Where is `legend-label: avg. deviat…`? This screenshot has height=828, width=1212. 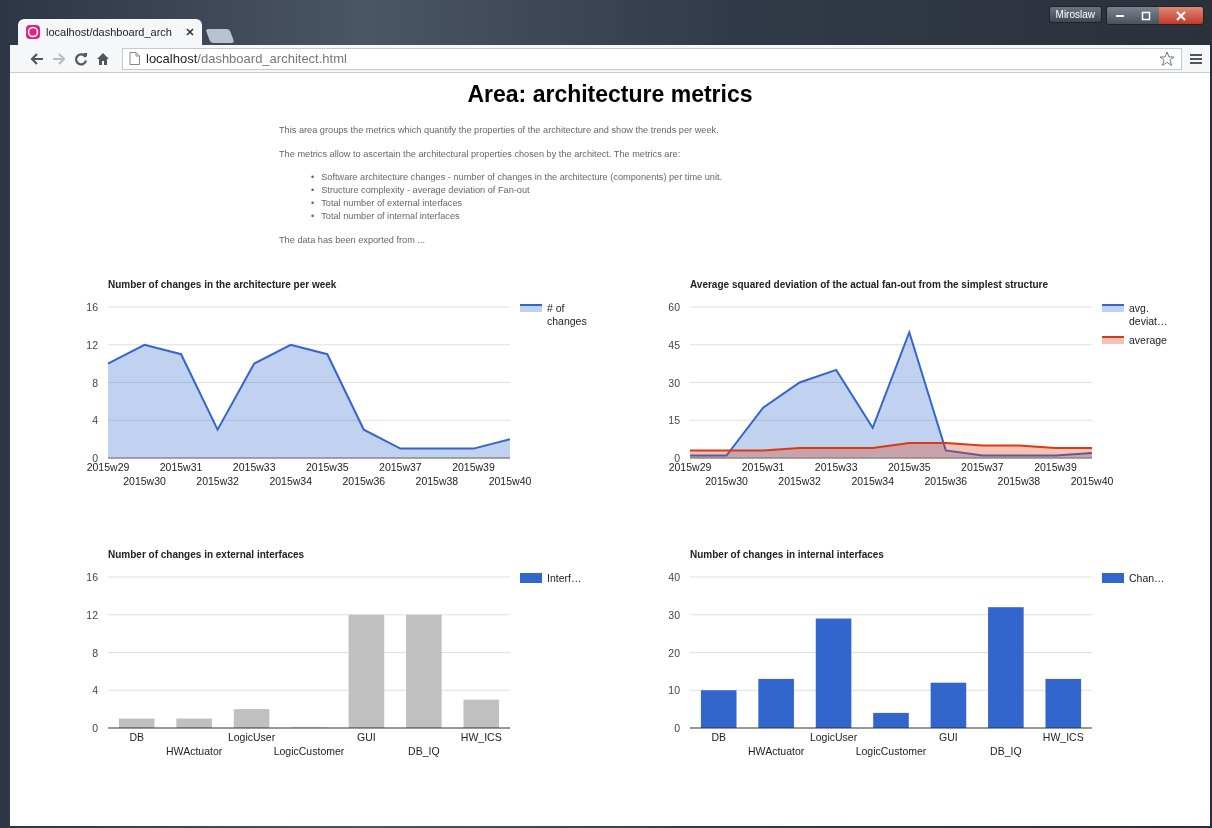 legend-label: avg. deviat… is located at coordinates (1149, 314).